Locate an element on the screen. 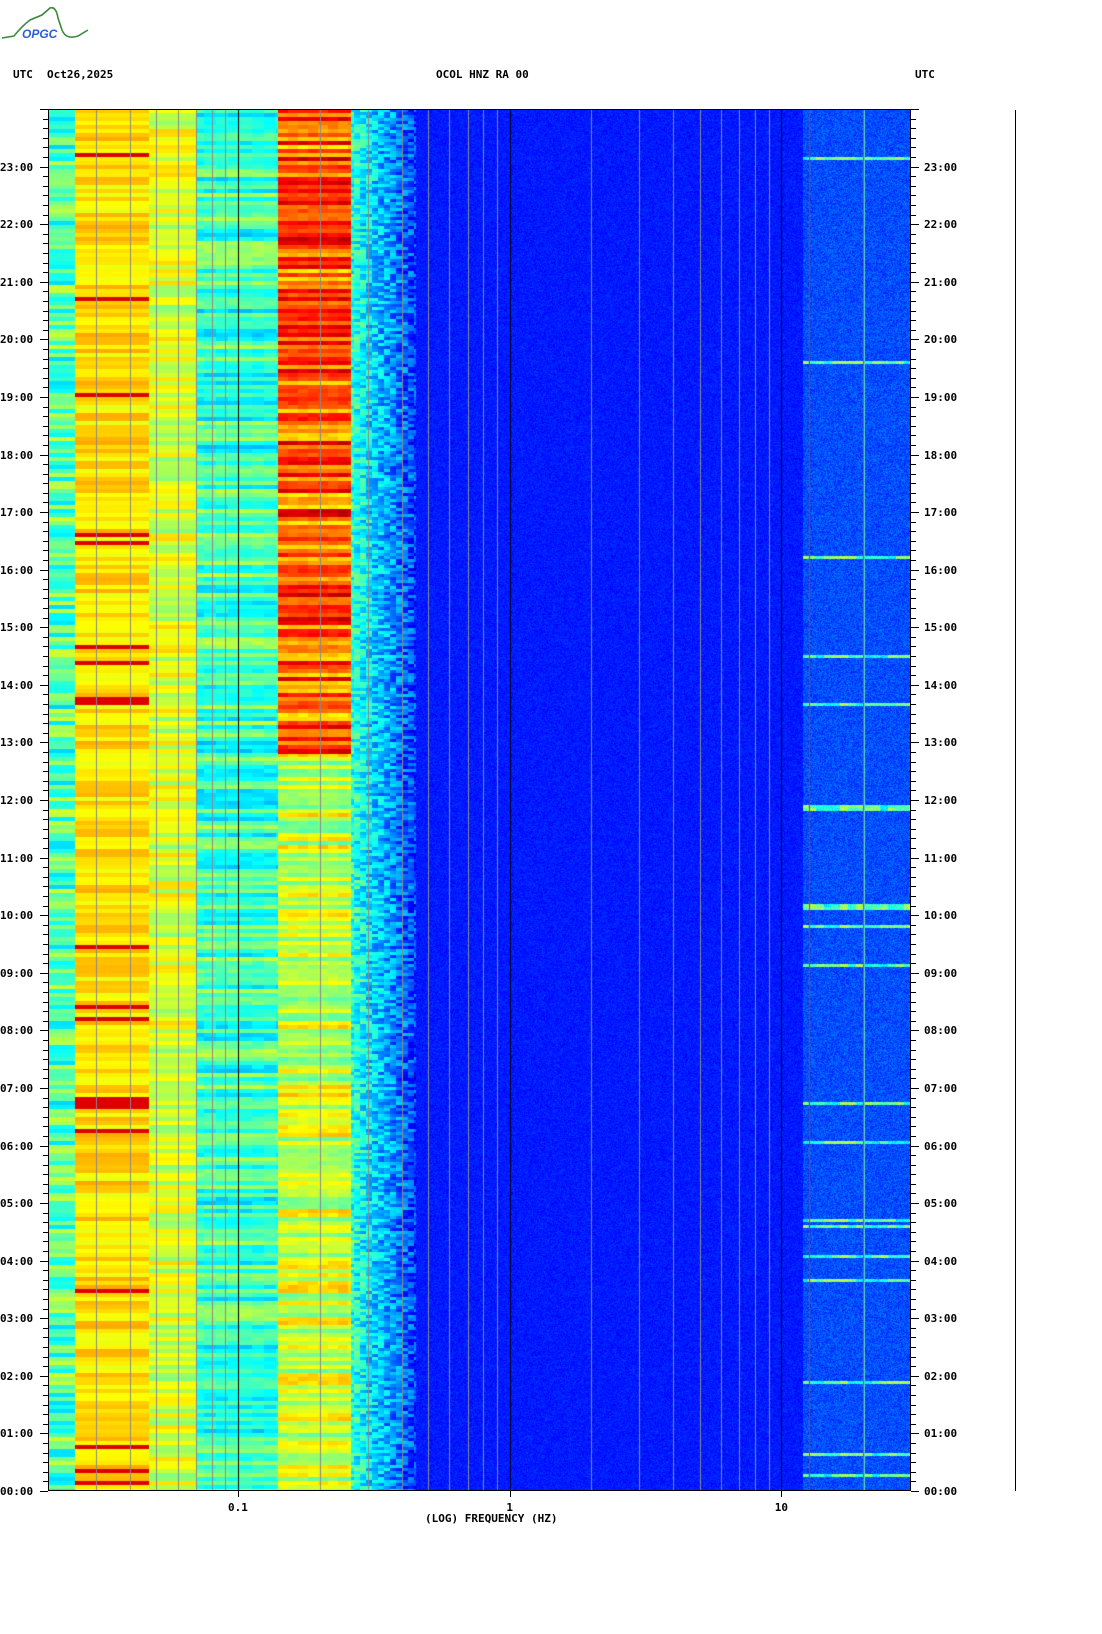 The image size is (1102, 1634). y-tick-label-right: 03:00 is located at coordinates (941, 1318).